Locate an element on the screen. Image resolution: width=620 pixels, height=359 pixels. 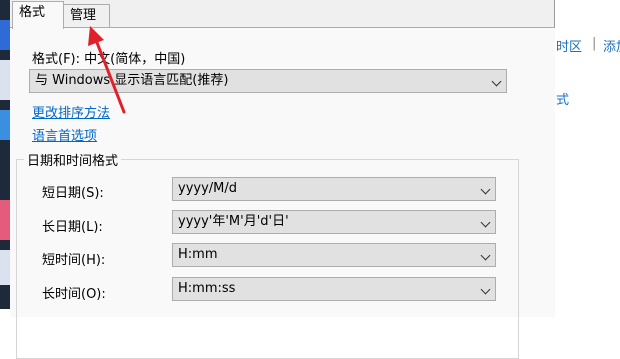
short-date-label: 短日期(S): is located at coordinates (73, 193).